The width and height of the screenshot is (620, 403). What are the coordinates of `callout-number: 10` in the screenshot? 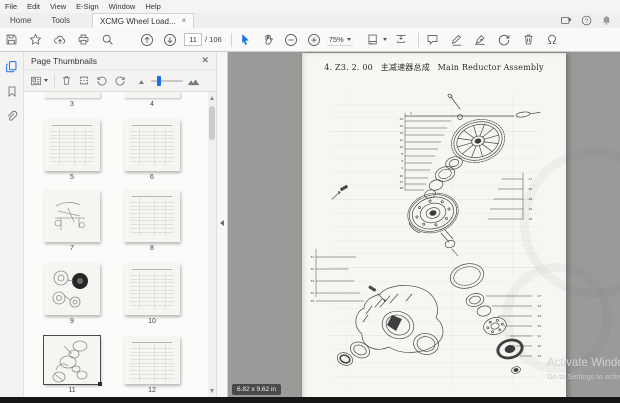 It's located at (402, 147).